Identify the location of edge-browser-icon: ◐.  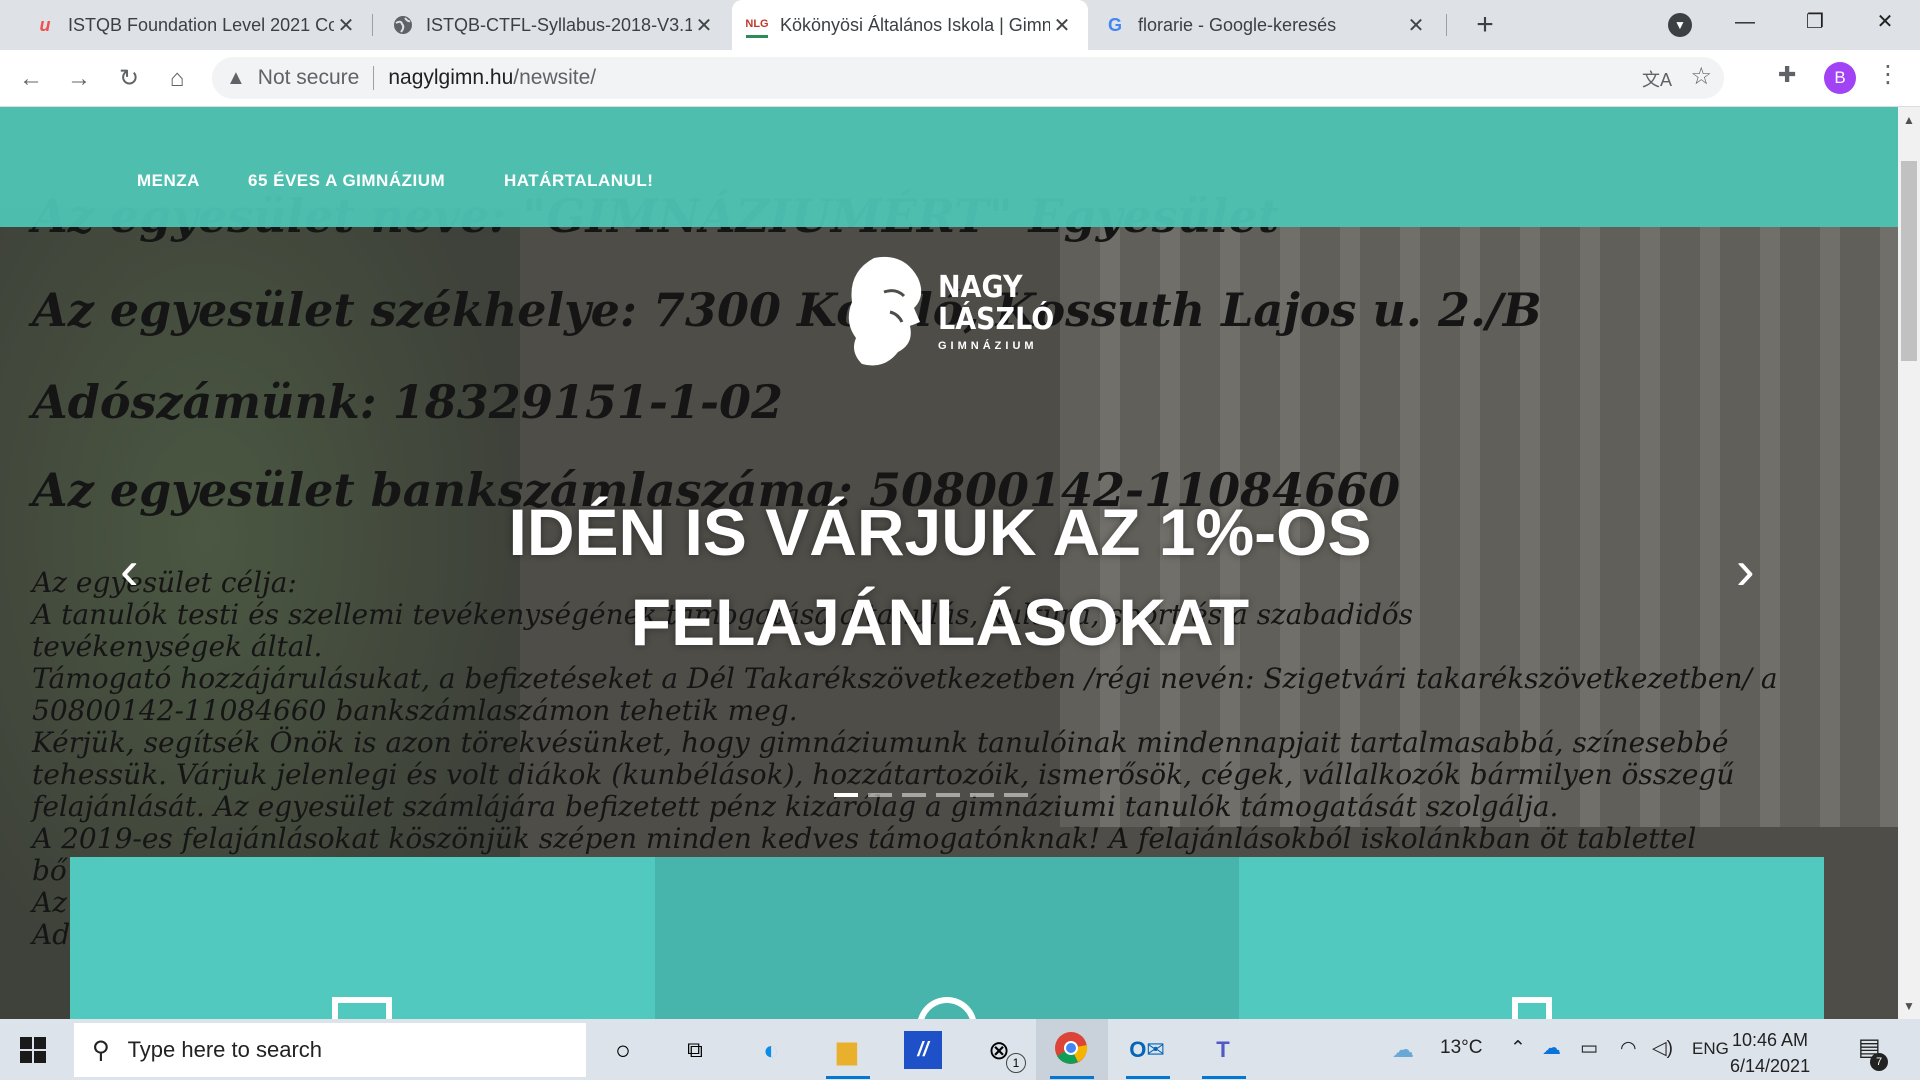
(771, 1050).